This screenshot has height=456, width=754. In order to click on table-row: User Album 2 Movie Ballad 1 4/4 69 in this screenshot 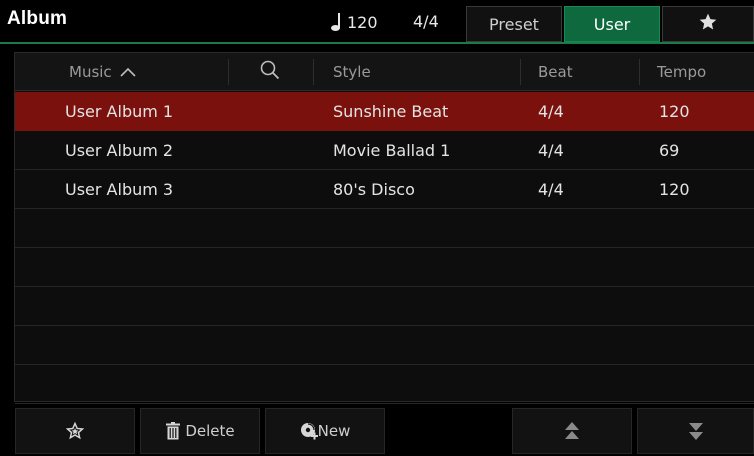, I will do `click(384, 150)`.